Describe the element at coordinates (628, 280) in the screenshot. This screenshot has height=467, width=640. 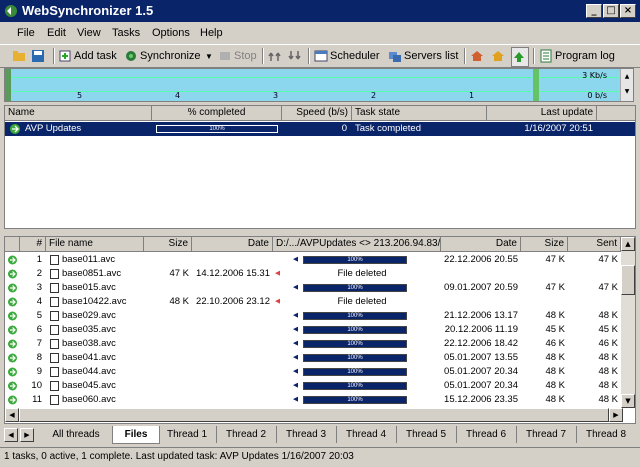
I see `scroll-thumb` at that location.